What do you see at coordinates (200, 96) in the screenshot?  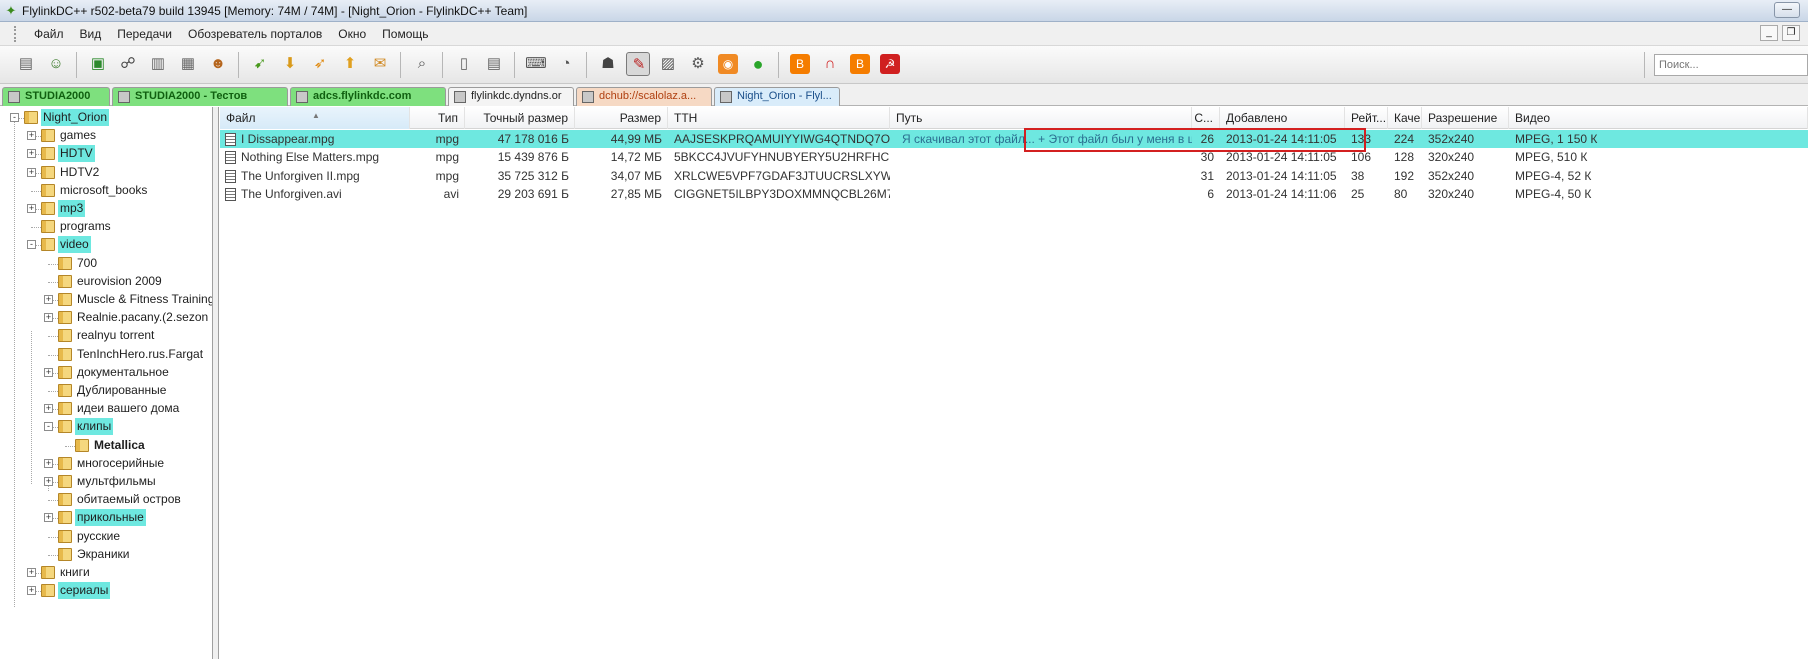 I see `hub-tab: STUDIA2000 - Тестов` at bounding box center [200, 96].